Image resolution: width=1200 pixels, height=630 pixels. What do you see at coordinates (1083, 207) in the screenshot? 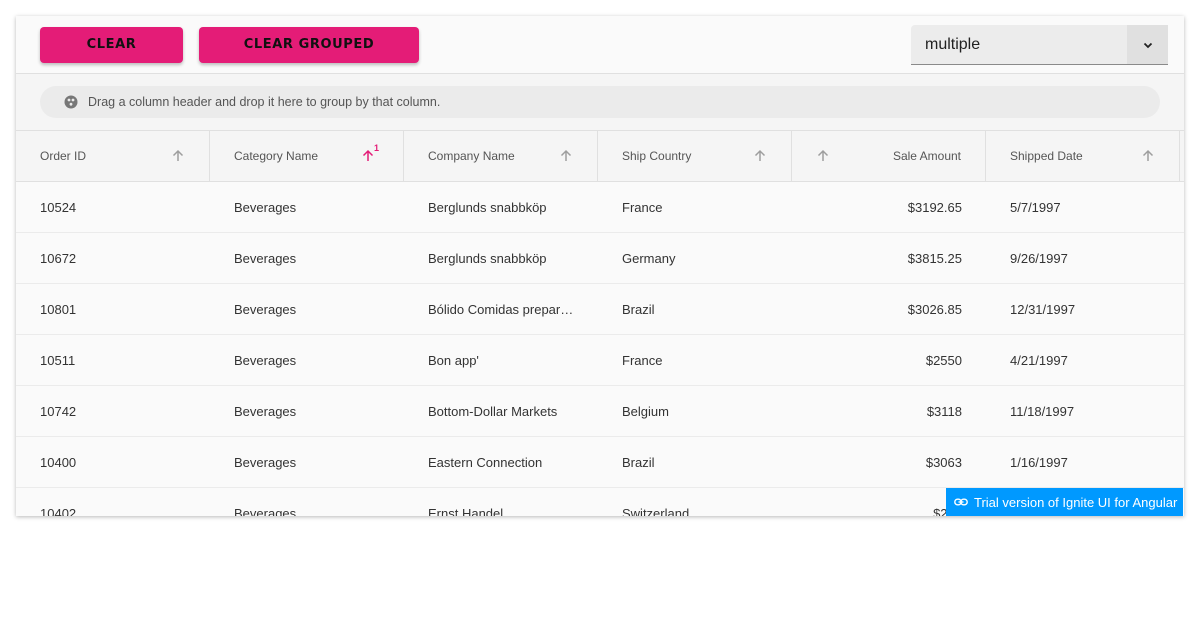
I see `cell-shipped-date: 5/7/1997` at bounding box center [1083, 207].